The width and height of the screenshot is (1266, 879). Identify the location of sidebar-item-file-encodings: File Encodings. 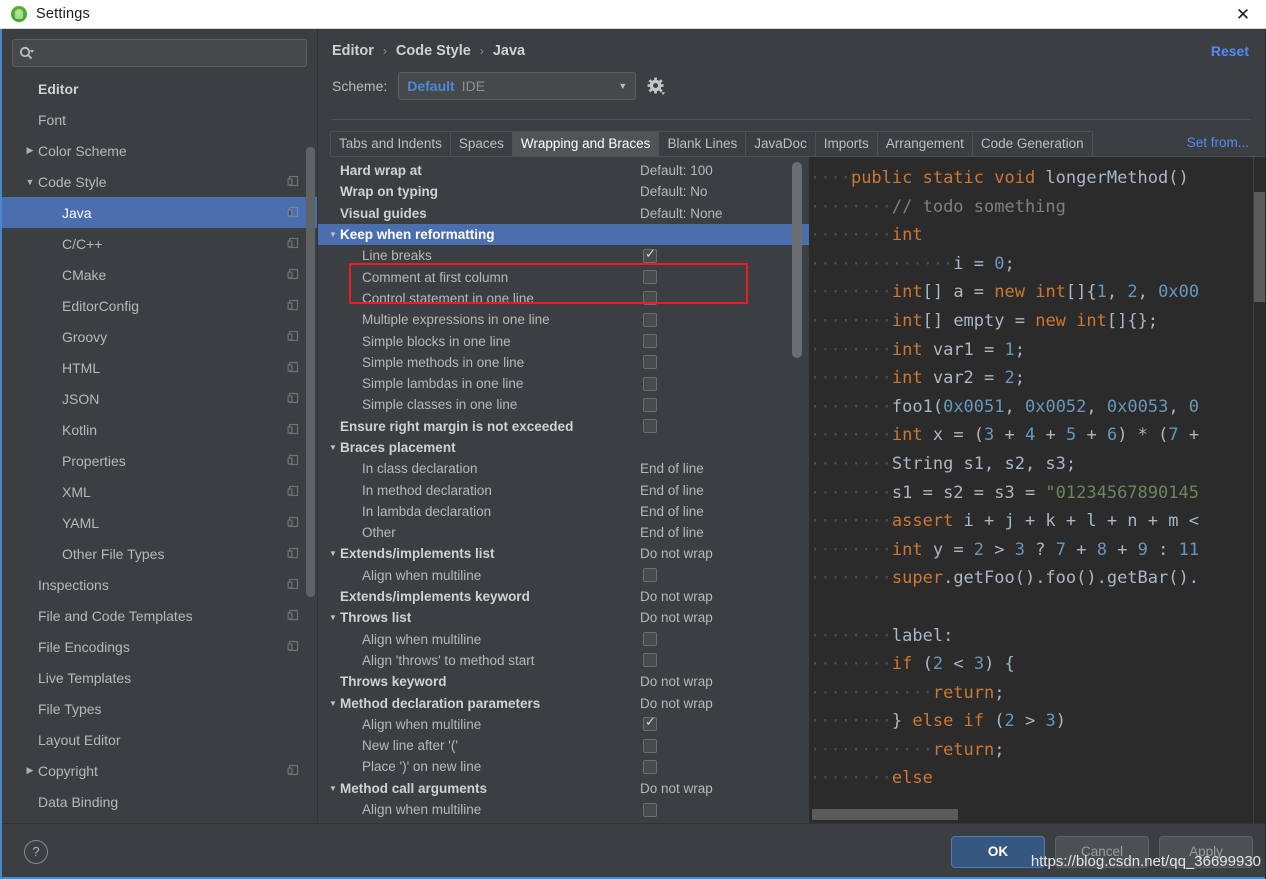
(159, 646).